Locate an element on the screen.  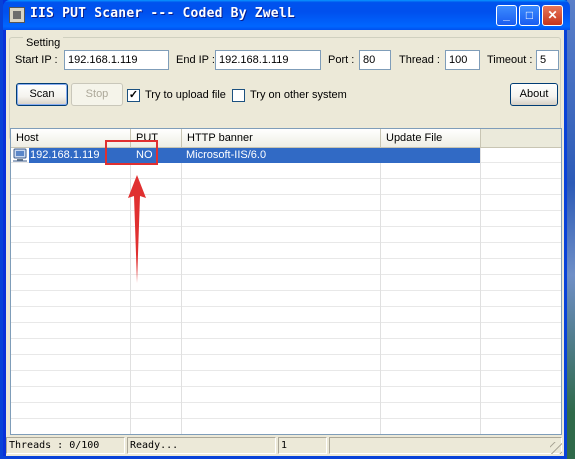
column-header-http-banner: HTTP banner is located at coordinates (281, 138).